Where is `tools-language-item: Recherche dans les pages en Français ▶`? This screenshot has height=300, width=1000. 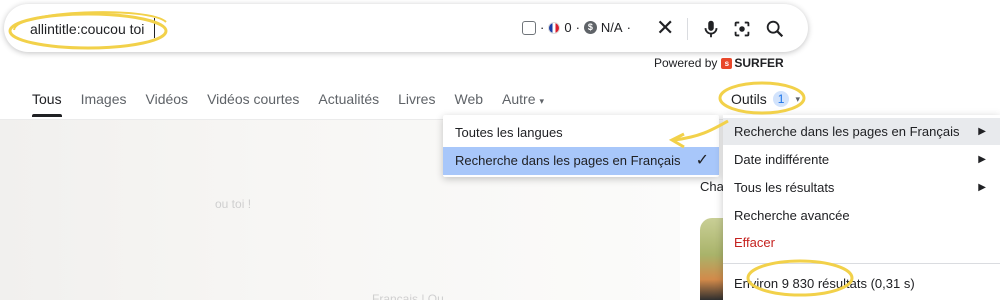
tools-language-item: Recherche dans les pages en Français ▶ is located at coordinates (861, 131).